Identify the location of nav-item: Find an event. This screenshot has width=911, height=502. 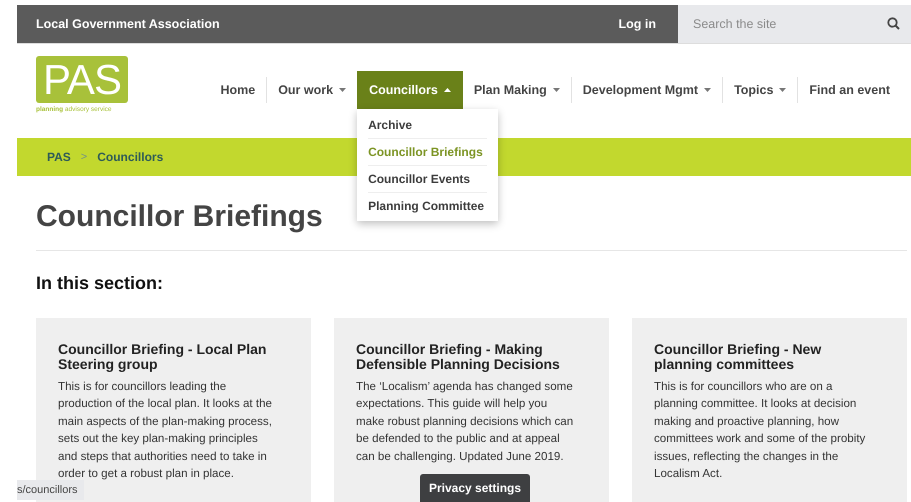
(849, 90).